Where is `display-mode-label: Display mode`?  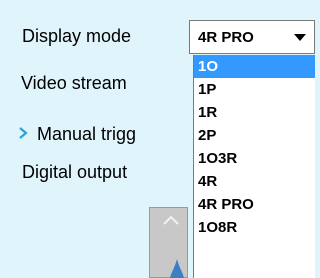 display-mode-label: Display mode is located at coordinates (77, 36).